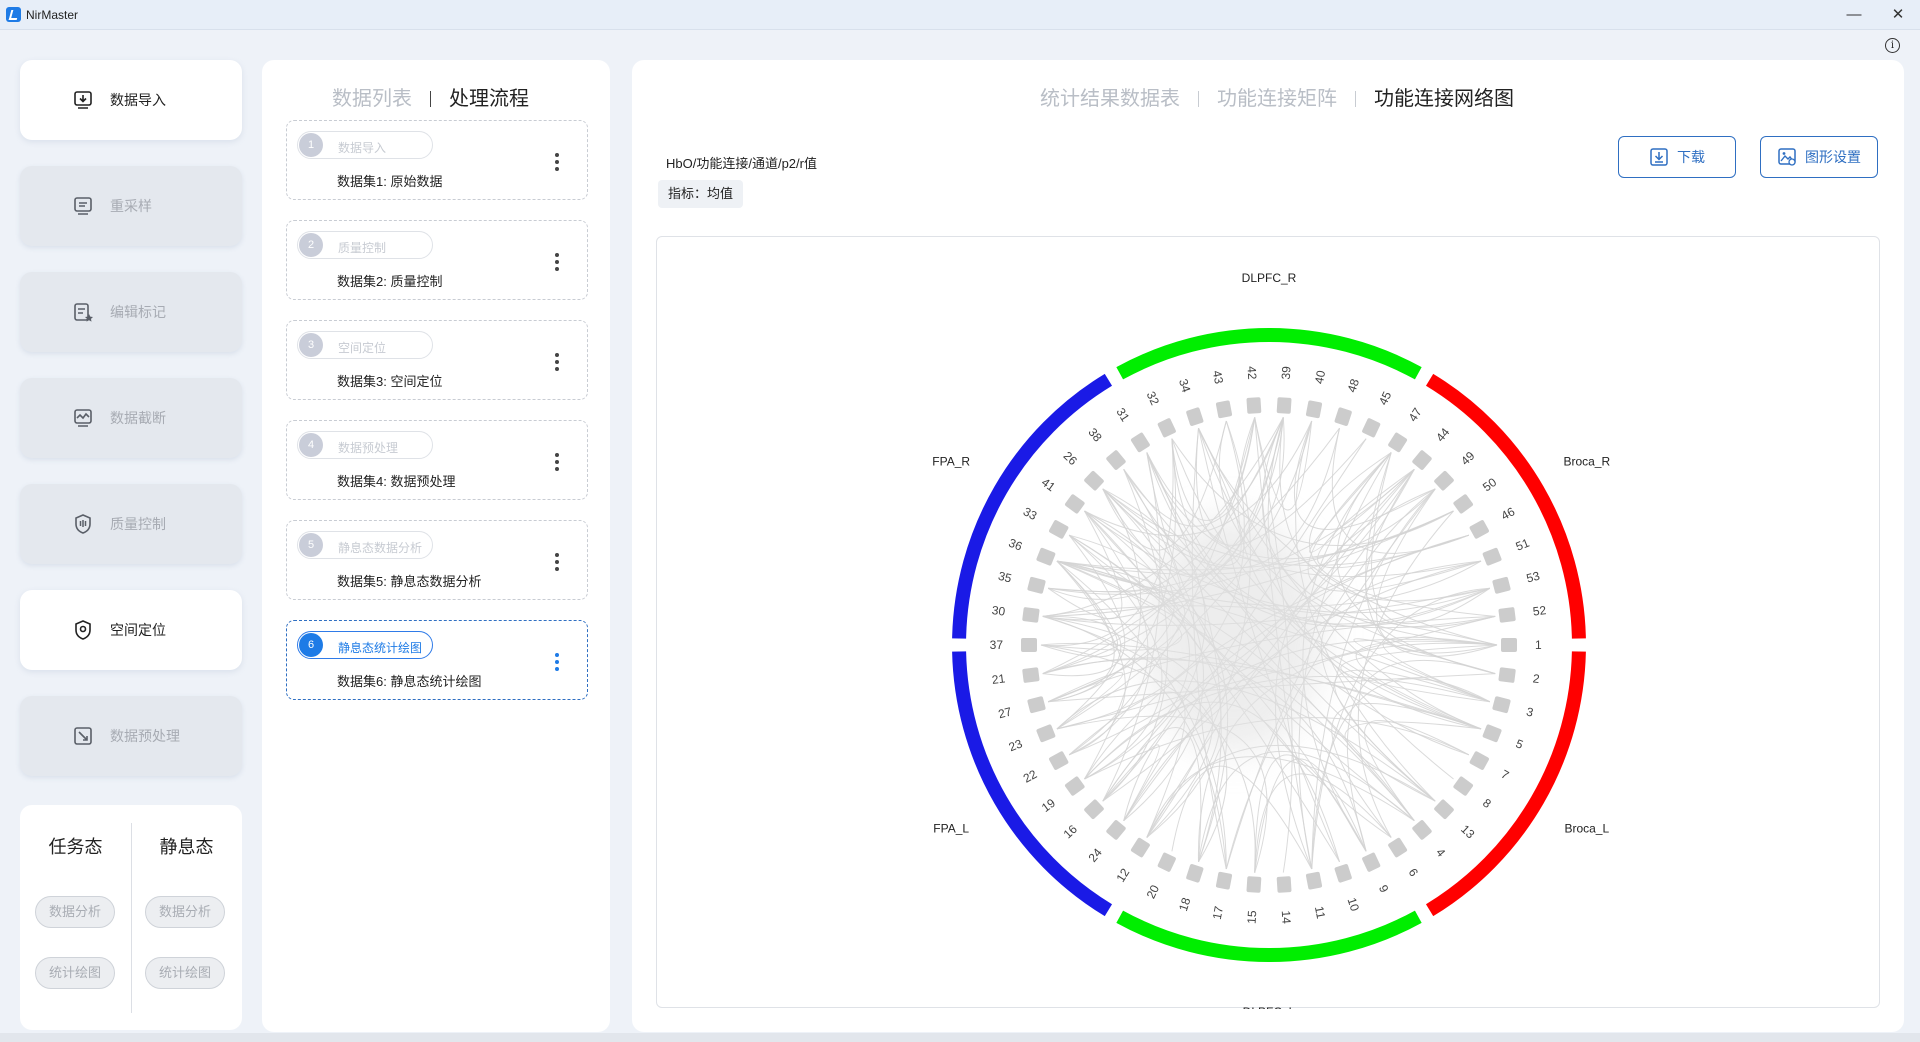 The width and height of the screenshot is (1920, 1042). What do you see at coordinates (701, 194) in the screenshot?
I see `metric-badge: 指标：均值` at bounding box center [701, 194].